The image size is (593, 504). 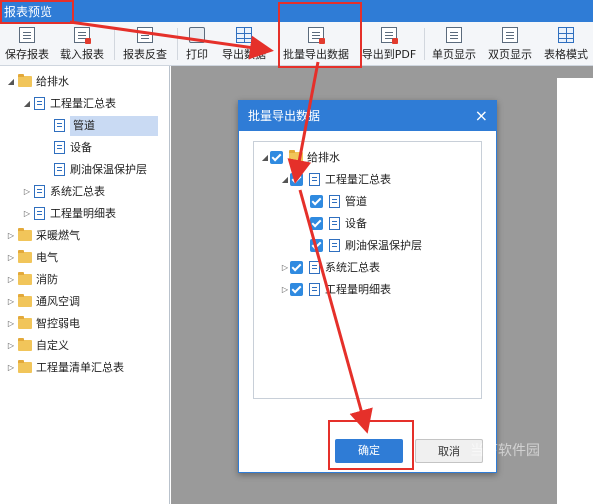 I want to click on tree-item: ▷ 消防, so click(x=32, y=280).